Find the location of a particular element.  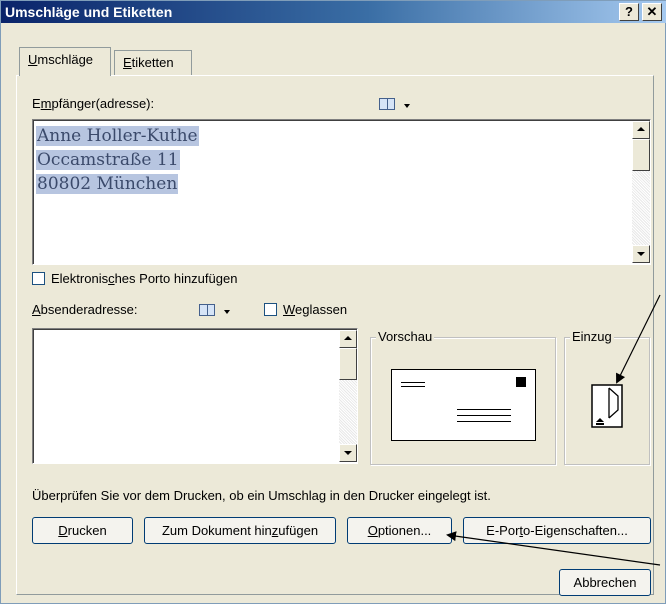

arrow-to-feed is located at coordinates (638, 339).